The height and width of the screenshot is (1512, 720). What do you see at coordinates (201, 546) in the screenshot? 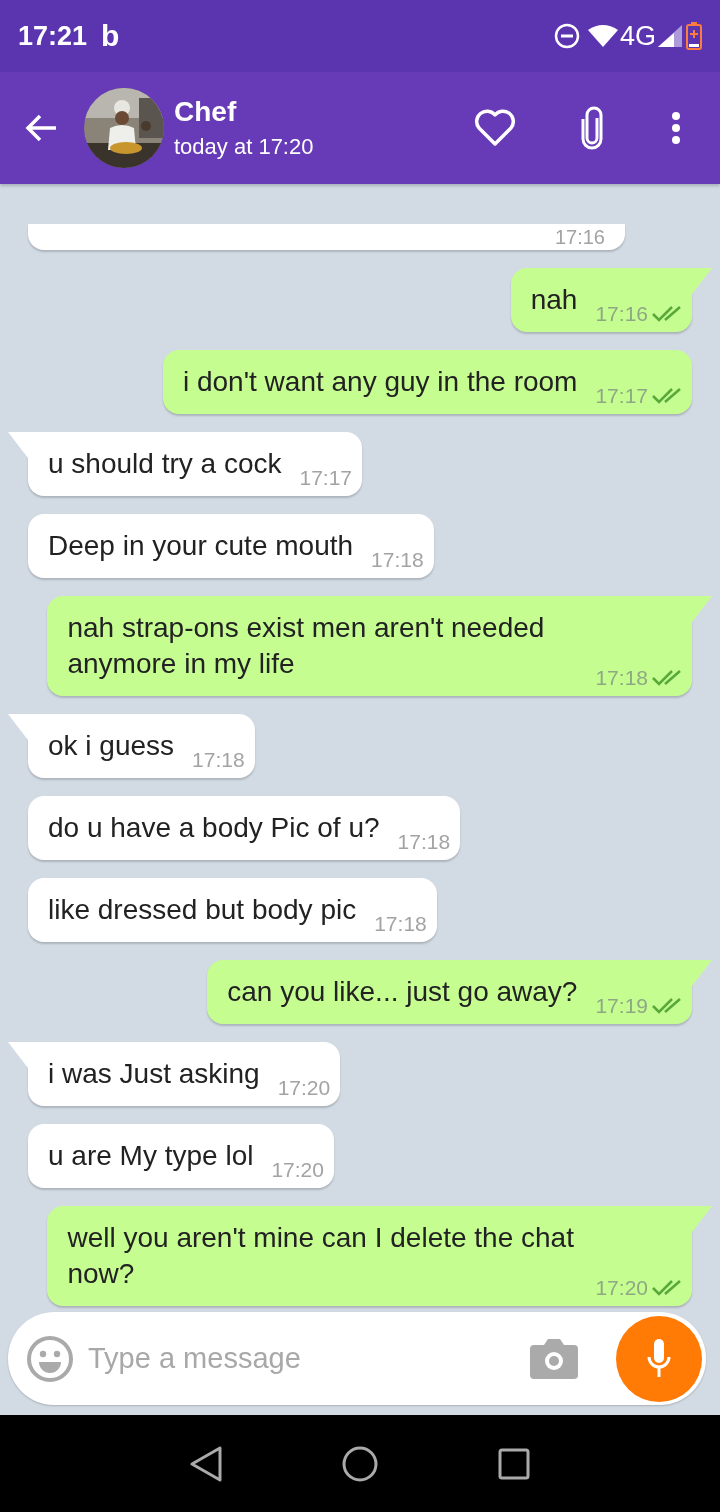
I see `message-text: Deep in your cute mouth` at bounding box center [201, 546].